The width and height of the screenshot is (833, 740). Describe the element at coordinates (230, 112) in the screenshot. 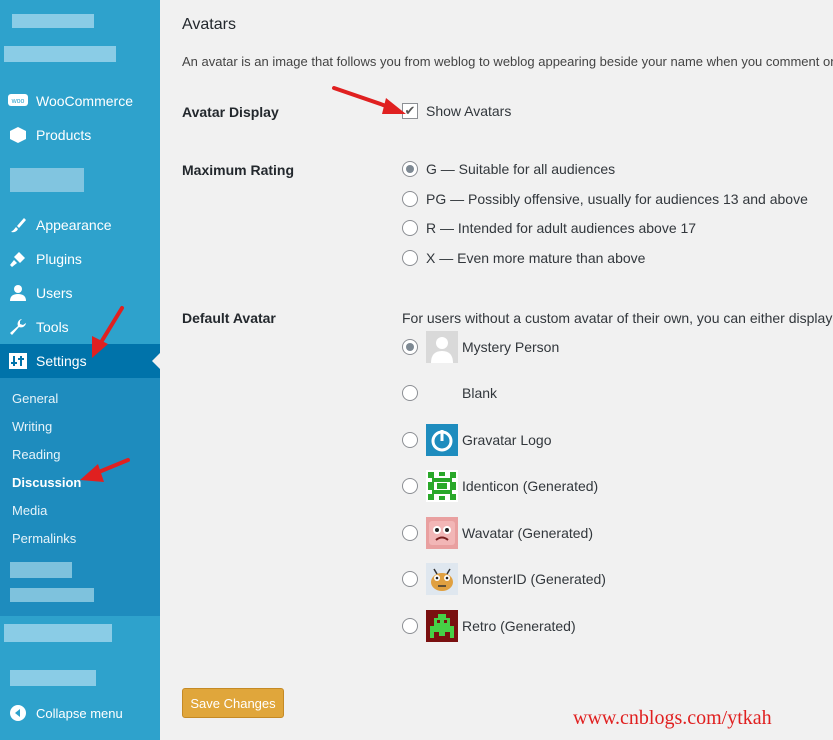

I see `avatar-display-label: Avatar Display` at that location.